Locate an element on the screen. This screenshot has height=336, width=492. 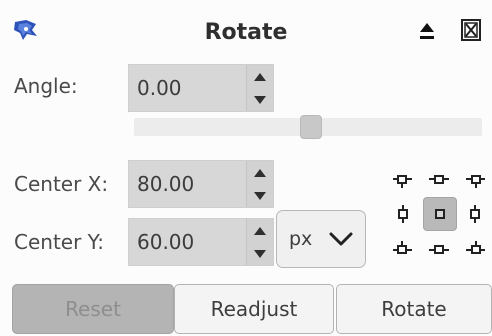
center-x-decrement-button is located at coordinates (260, 195).